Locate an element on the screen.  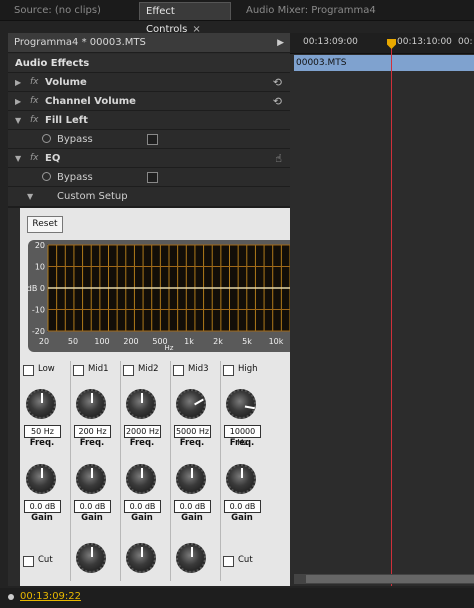
effect-channel-volume-label: Channel Volume is located at coordinates (90, 101).